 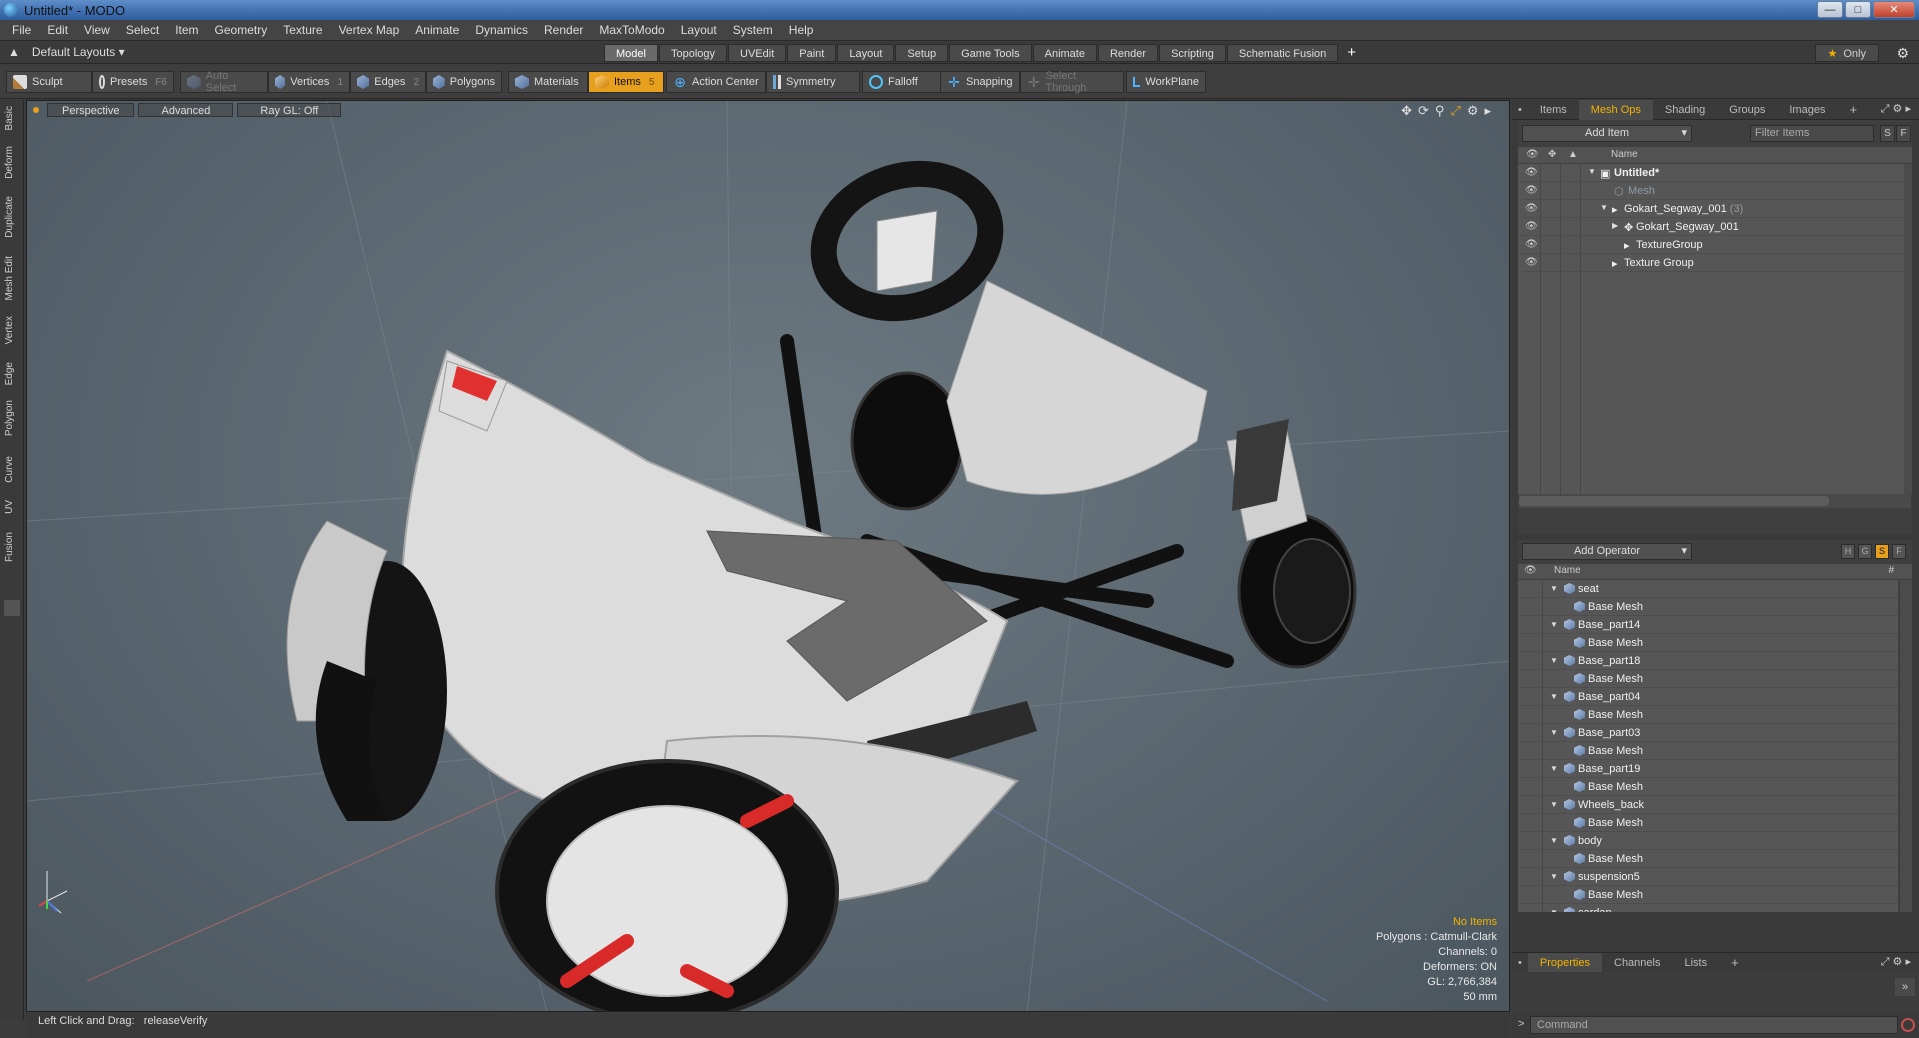 What do you see at coordinates (980, 82) in the screenshot?
I see `snapping-button: ✛ Snapping` at bounding box center [980, 82].